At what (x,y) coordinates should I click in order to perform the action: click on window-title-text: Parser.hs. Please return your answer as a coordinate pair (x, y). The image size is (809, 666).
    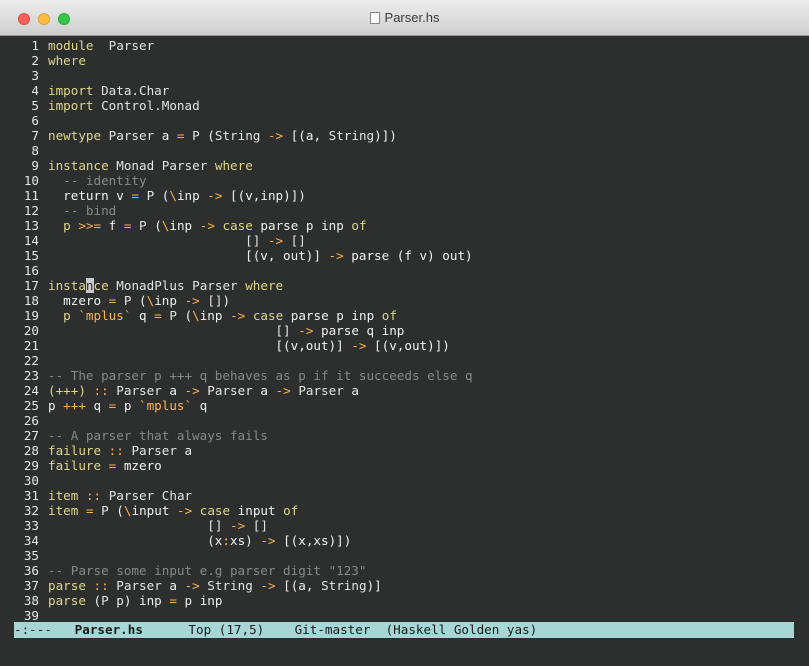
    Looking at the image, I should click on (412, 17).